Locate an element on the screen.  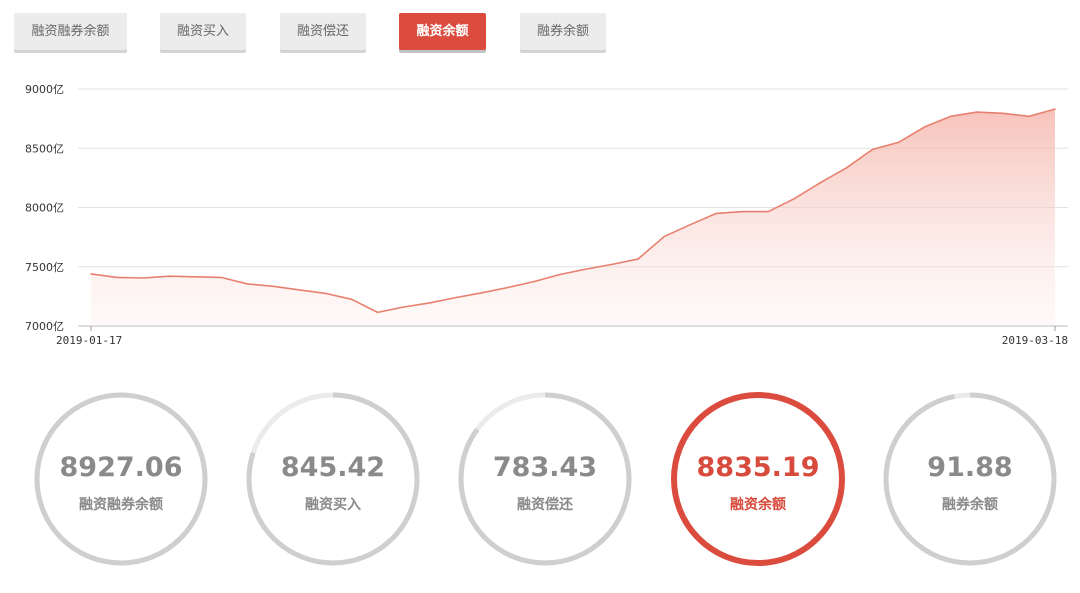
y-tick-label: 7500亿 is located at coordinates (44, 267).